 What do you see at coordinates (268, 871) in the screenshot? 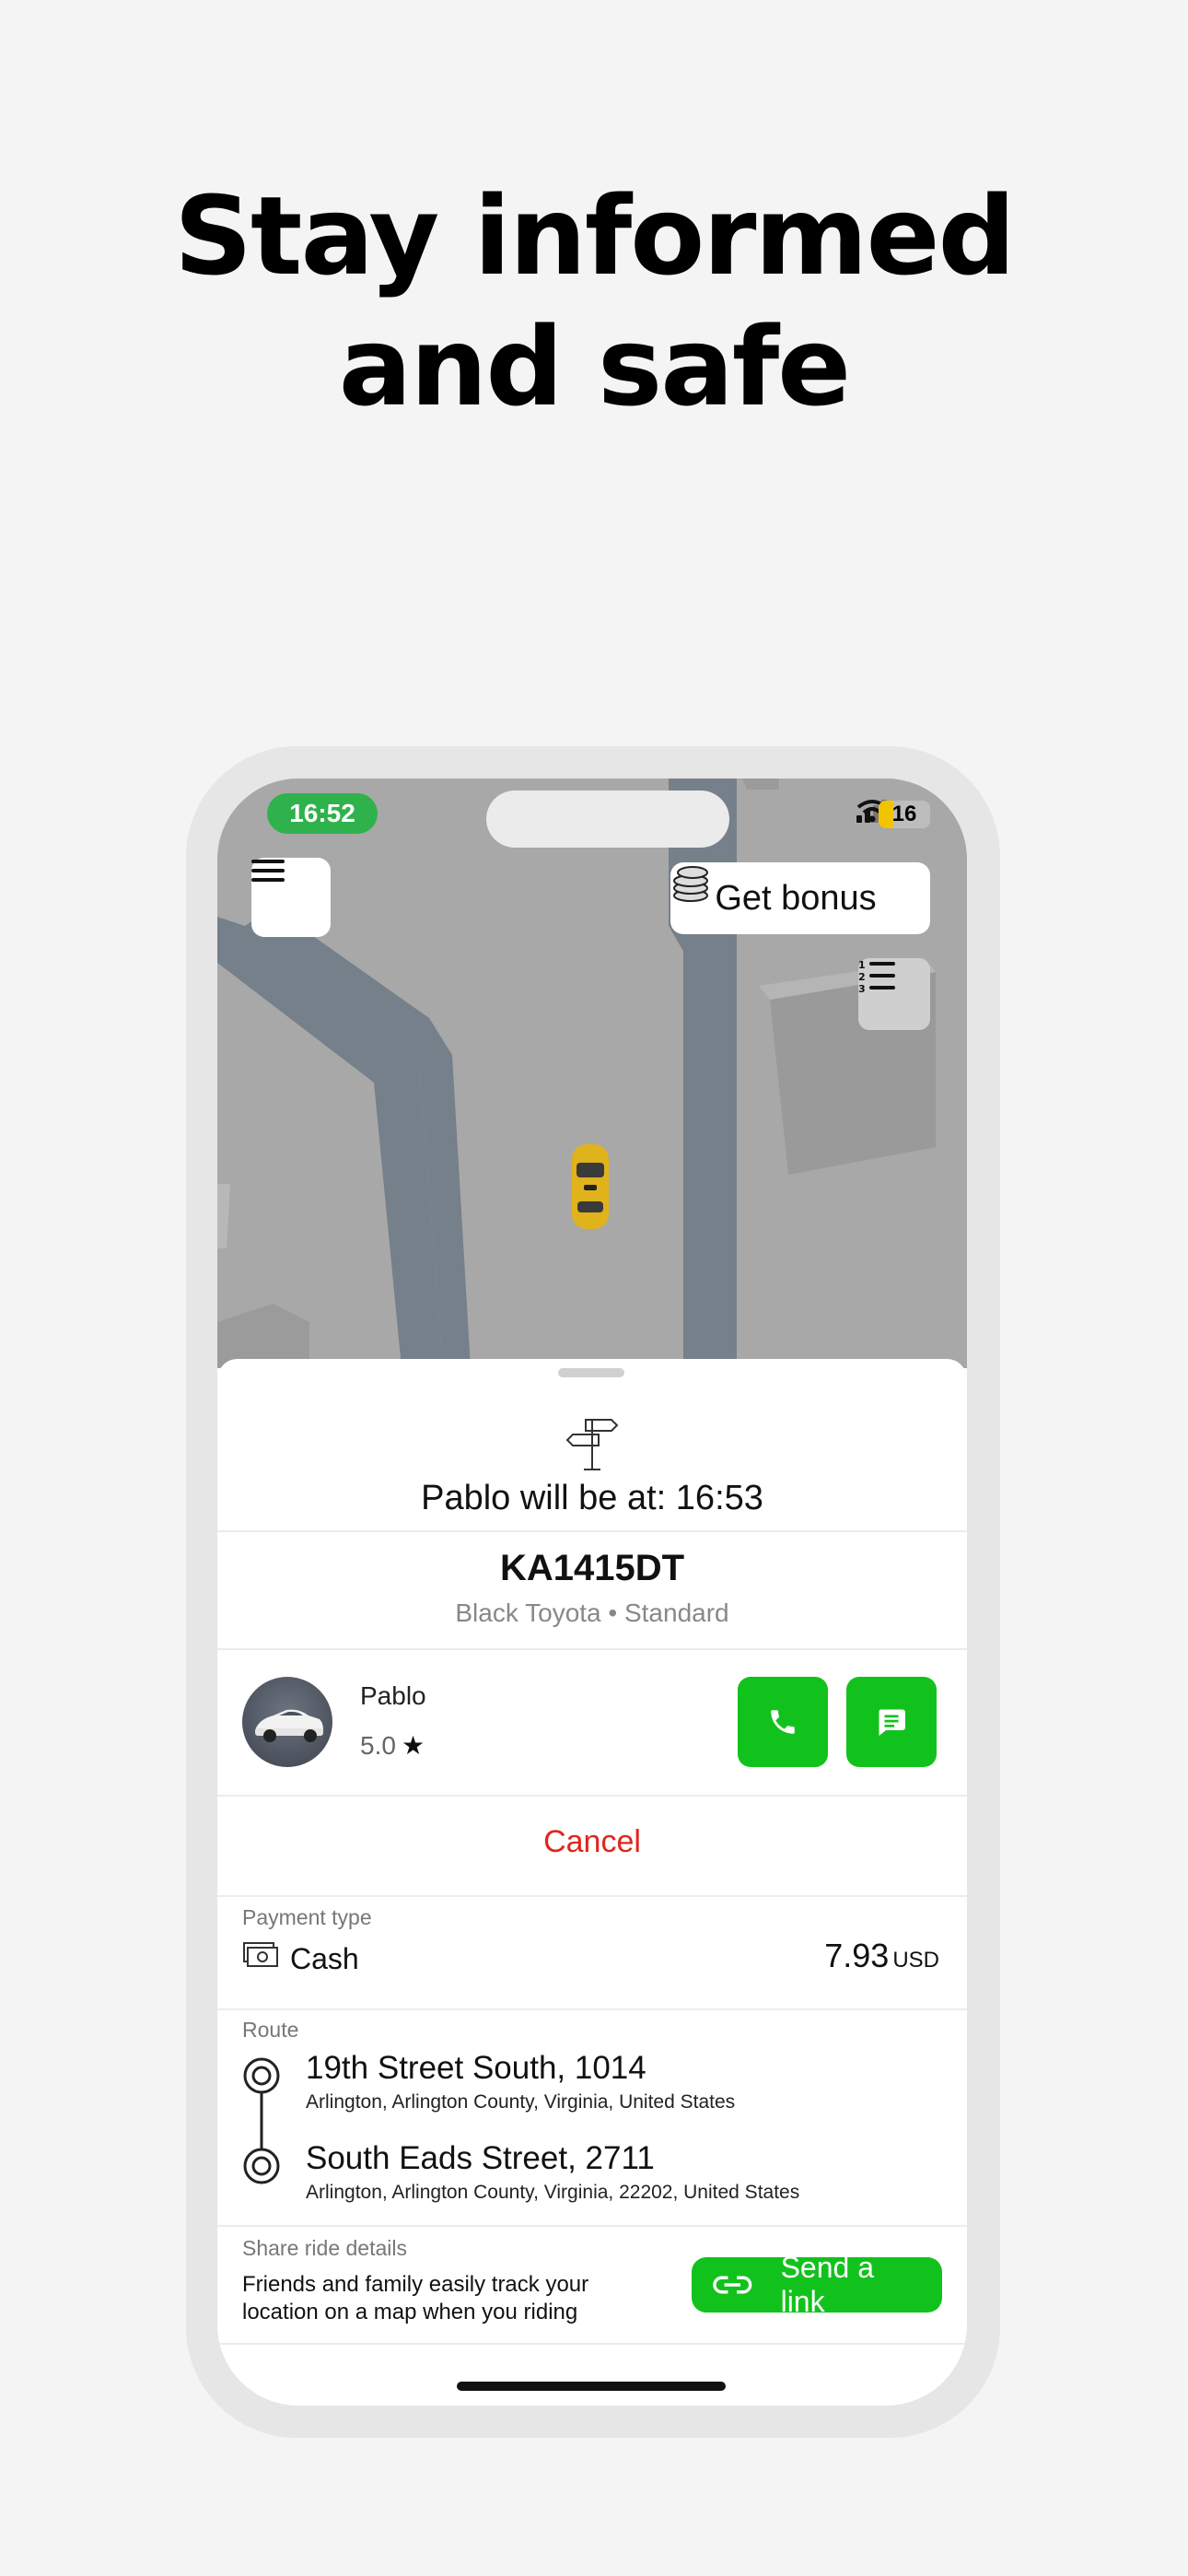
I see `hamburger-icon` at bounding box center [268, 871].